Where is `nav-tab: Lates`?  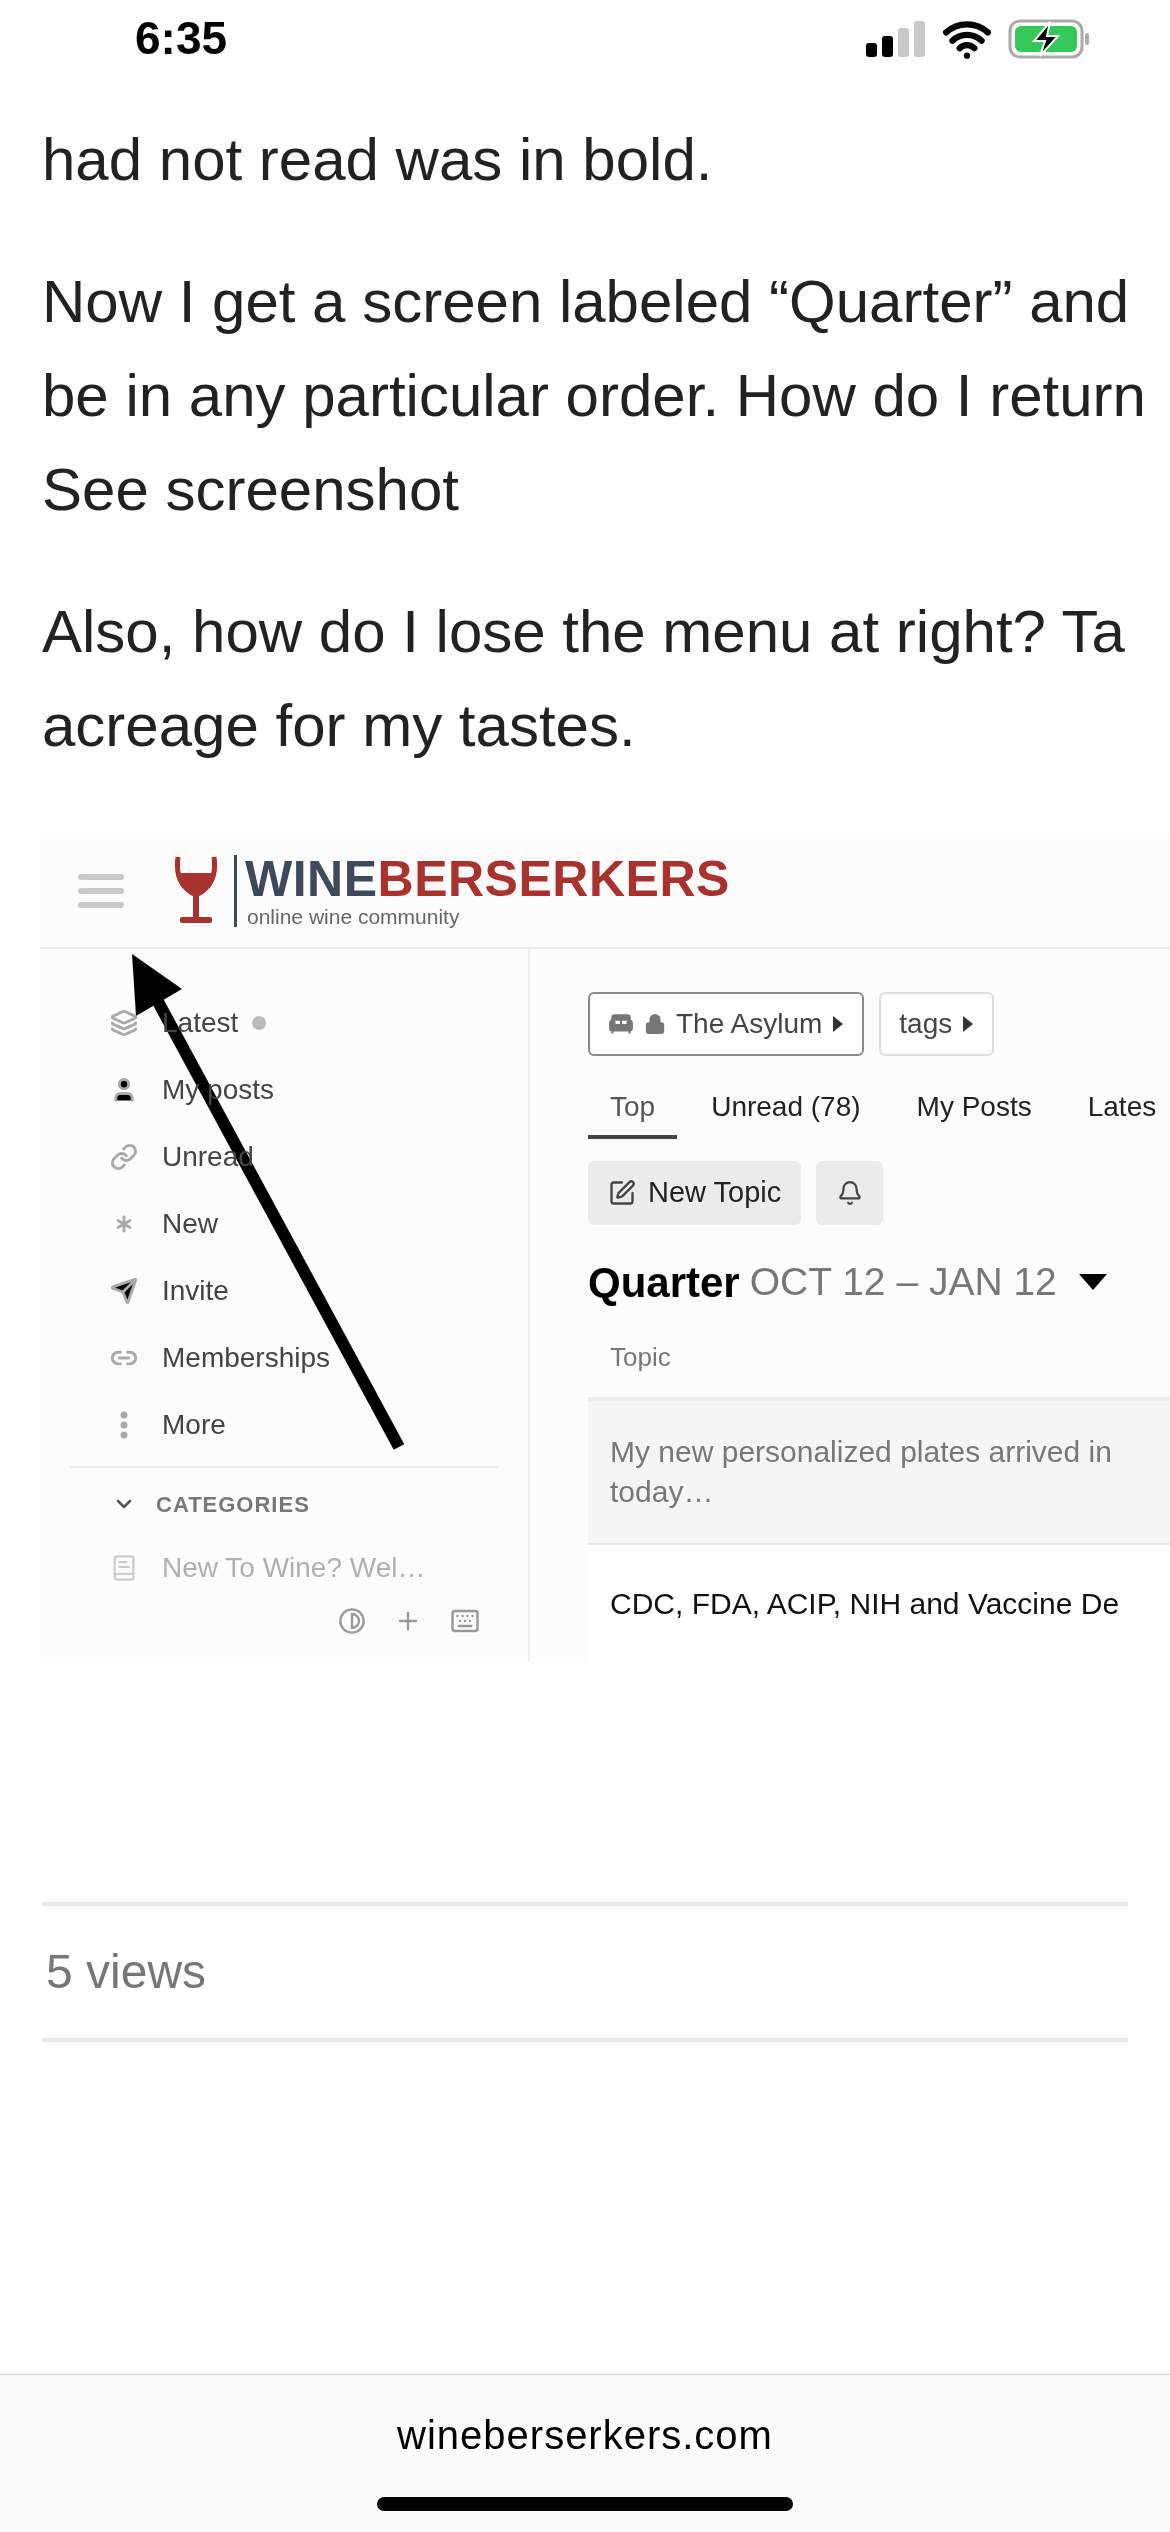 nav-tab: Lates is located at coordinates (1117, 1109).